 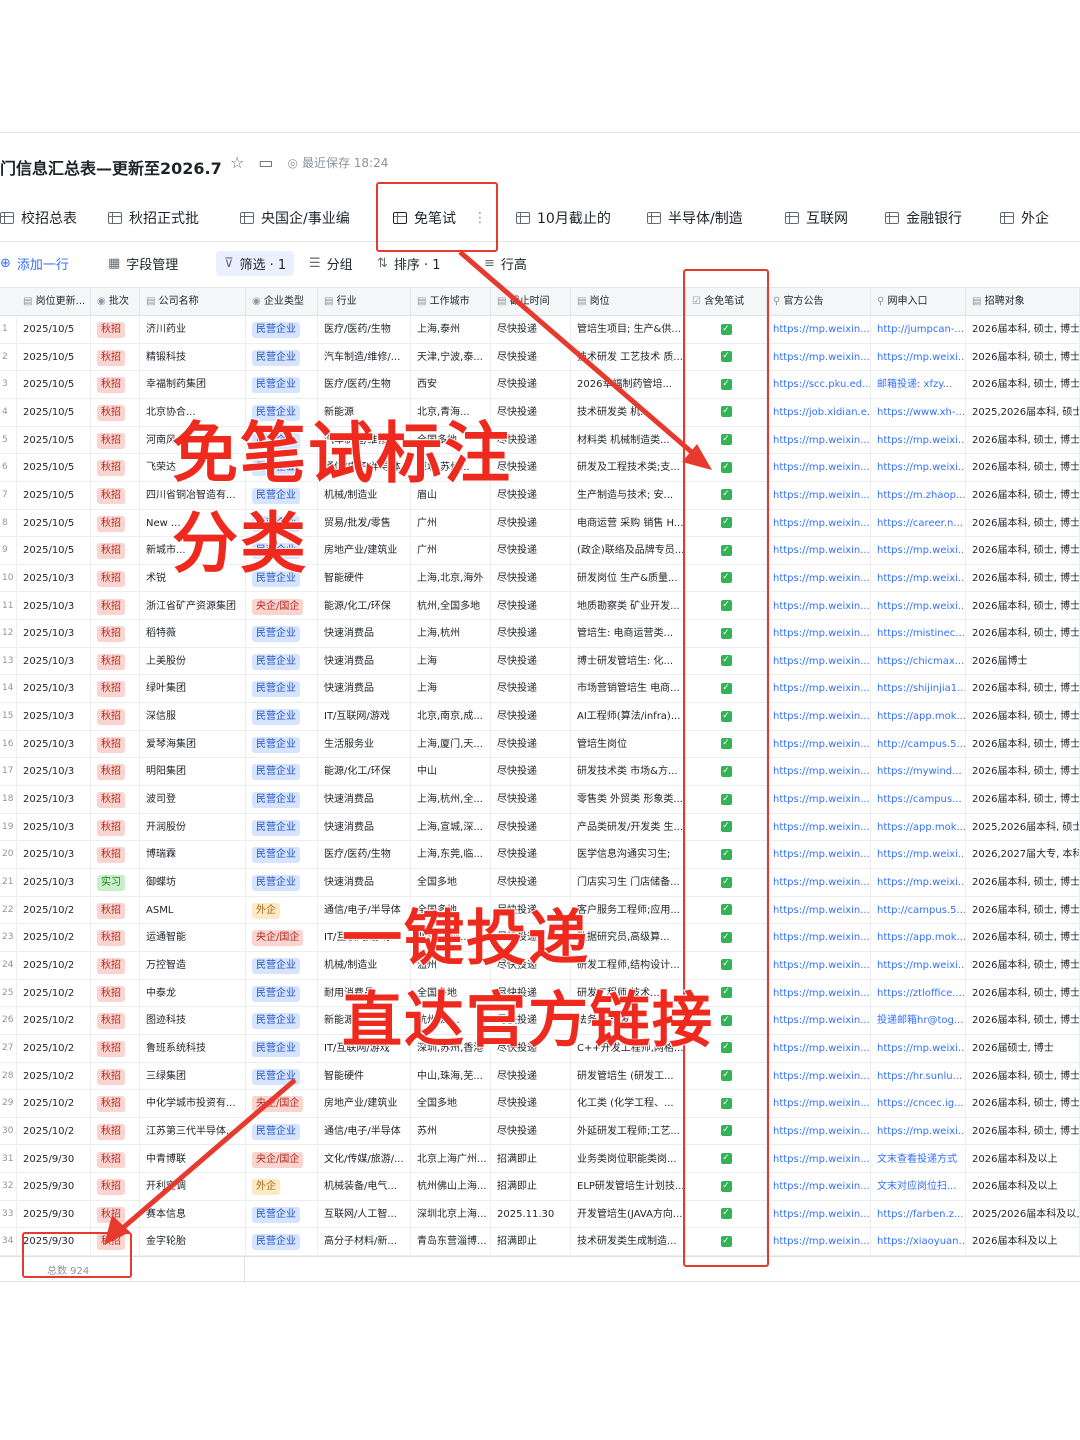 What do you see at coordinates (364, 1076) in the screenshot?
I see `cell-industry: 智能硬件` at bounding box center [364, 1076].